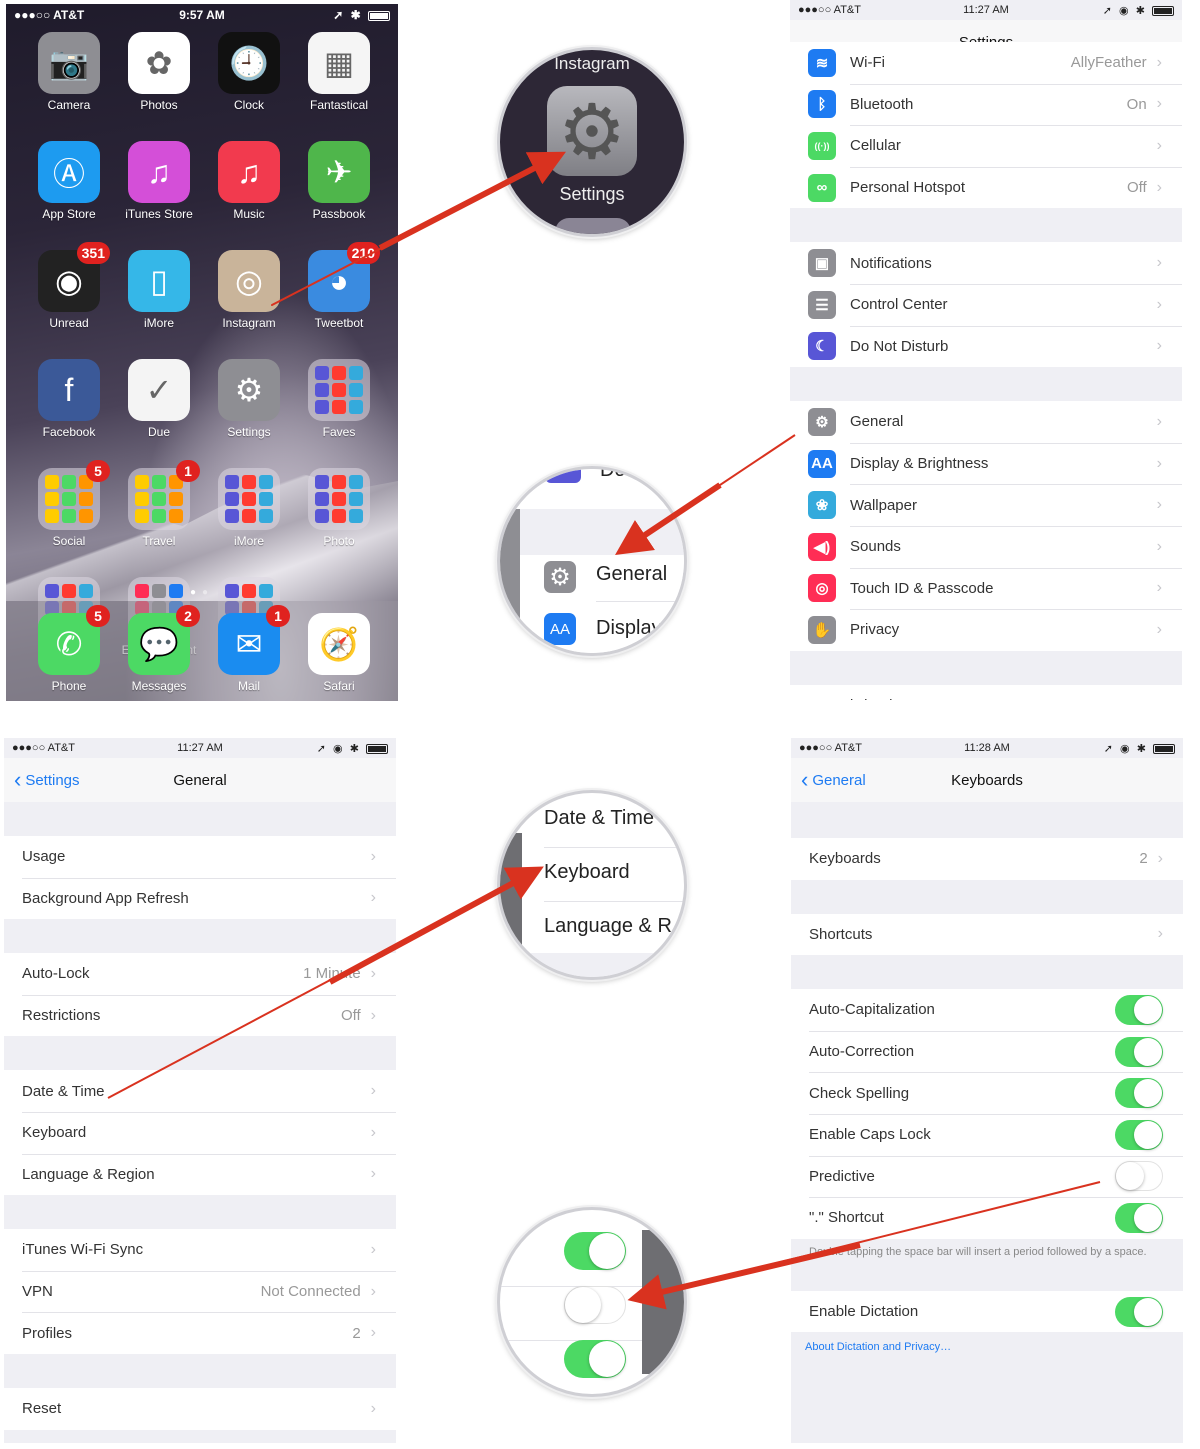 Image resolution: width=1200 pixels, height=1449 pixels. I want to click on settings-row-profiles: Profiles 2 ›, so click(200, 1333).